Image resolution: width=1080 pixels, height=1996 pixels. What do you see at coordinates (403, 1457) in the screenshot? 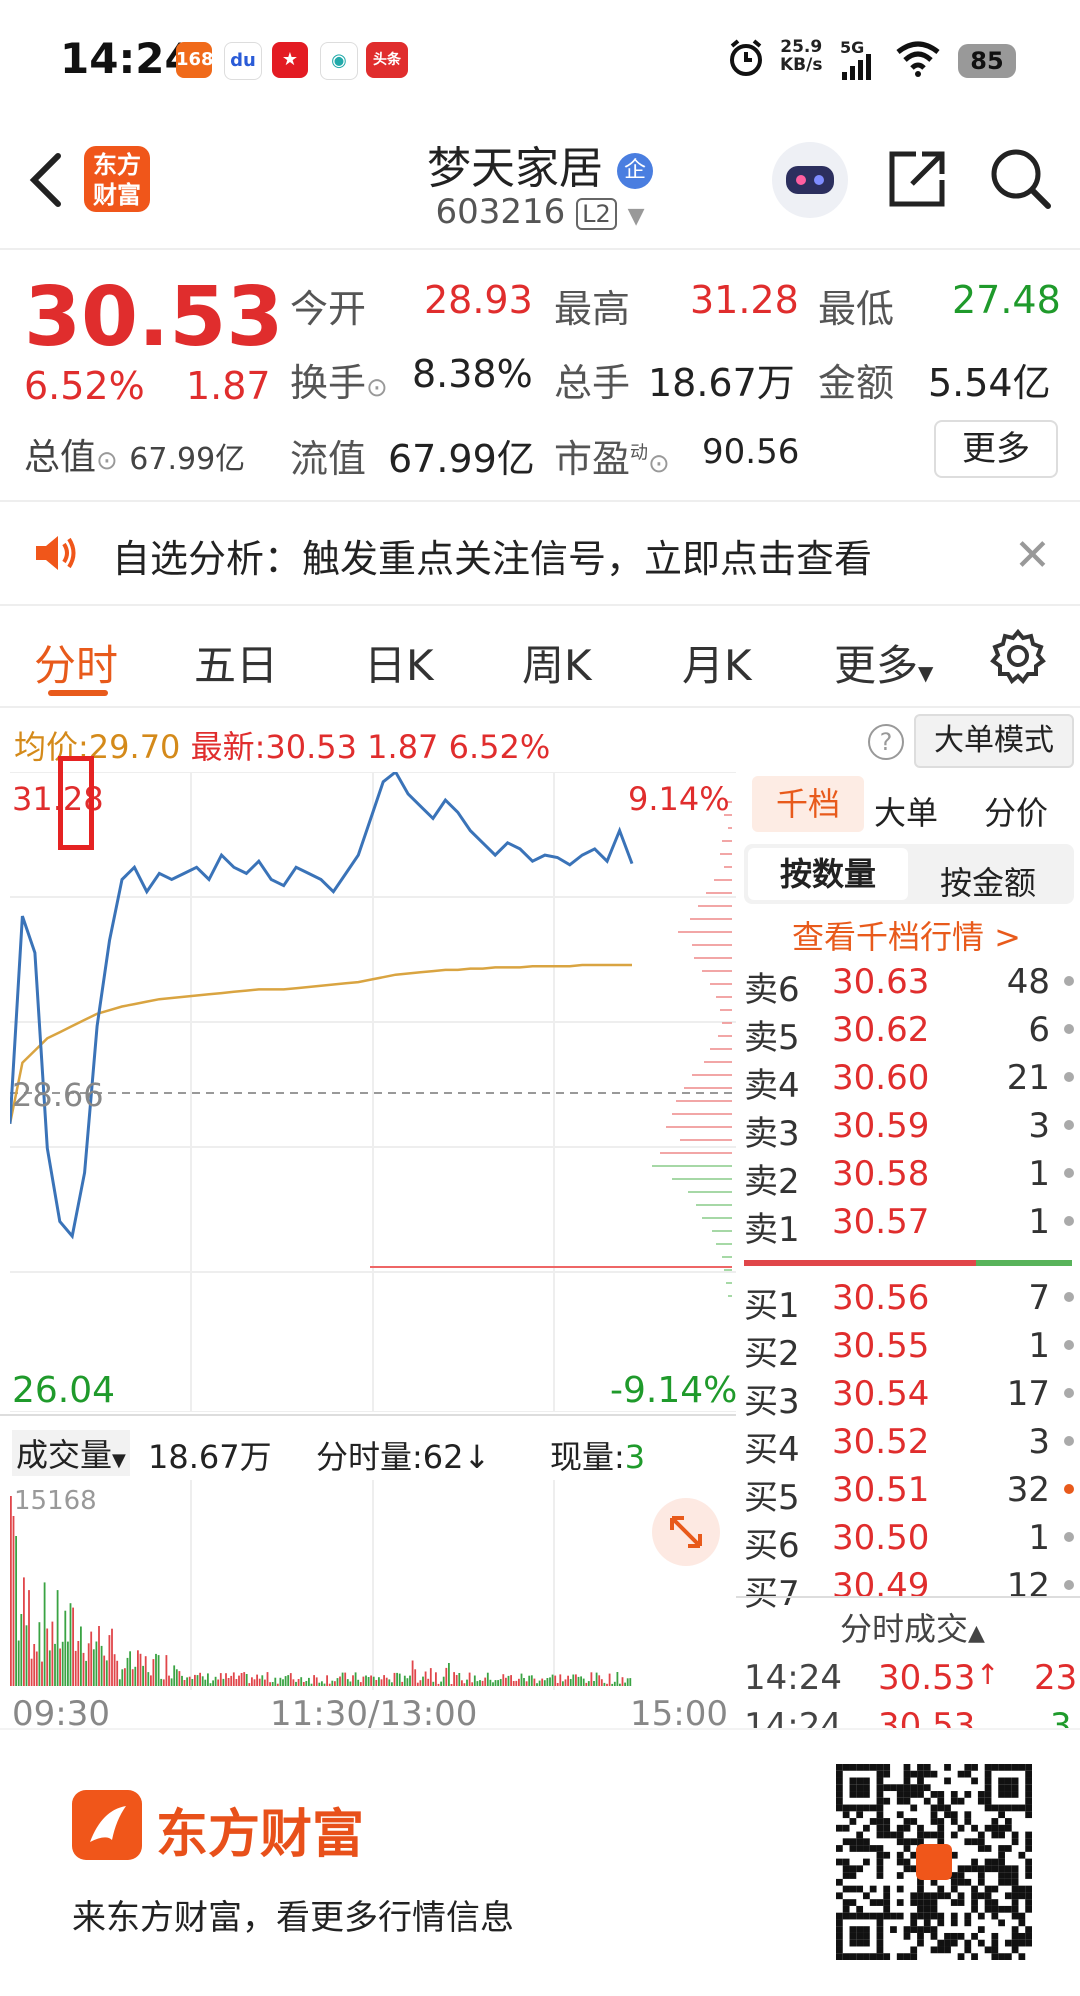
I see `minute-volume: 分时量:62↓` at bounding box center [403, 1457].